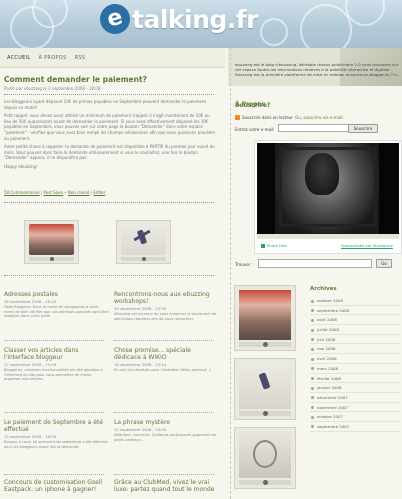 The width and height of the screenshot is (402, 499). I want to click on archive-link: septembre 2008, so click(355, 311).